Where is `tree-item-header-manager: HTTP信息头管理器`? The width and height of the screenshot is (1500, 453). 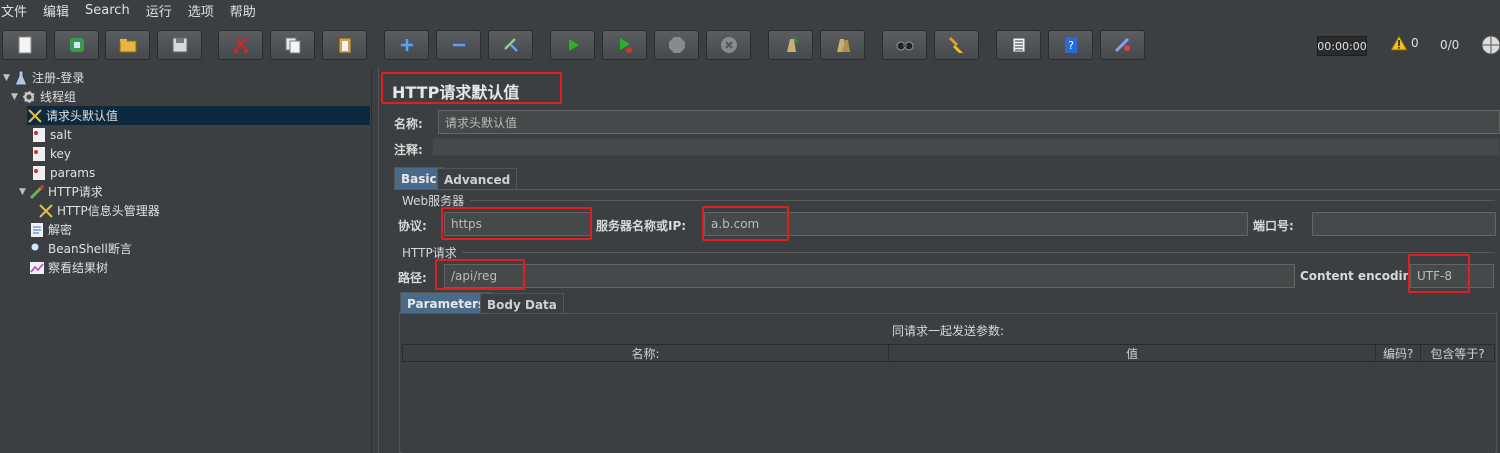
tree-item-header-manager: HTTP信息头管理器 is located at coordinates (99, 210).